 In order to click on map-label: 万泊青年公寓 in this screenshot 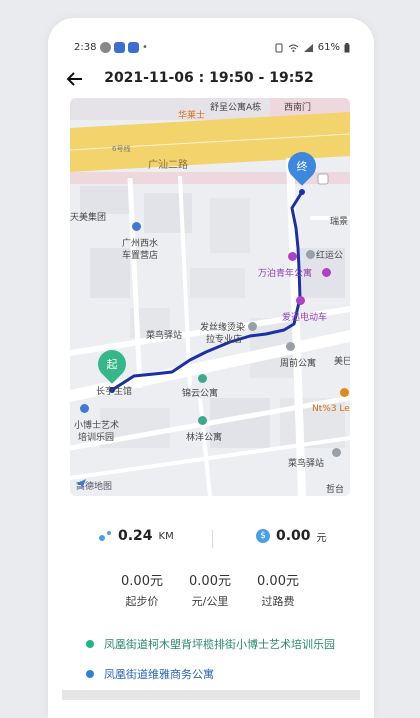, I will do `click(285, 274)`.